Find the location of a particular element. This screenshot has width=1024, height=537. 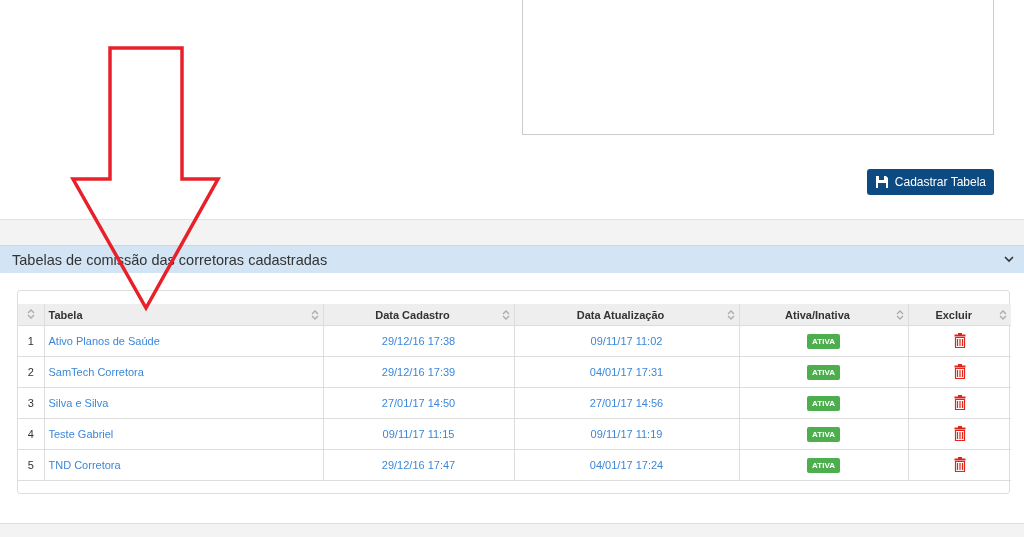

table-name-link: SamTech Corretora is located at coordinates (183, 372).